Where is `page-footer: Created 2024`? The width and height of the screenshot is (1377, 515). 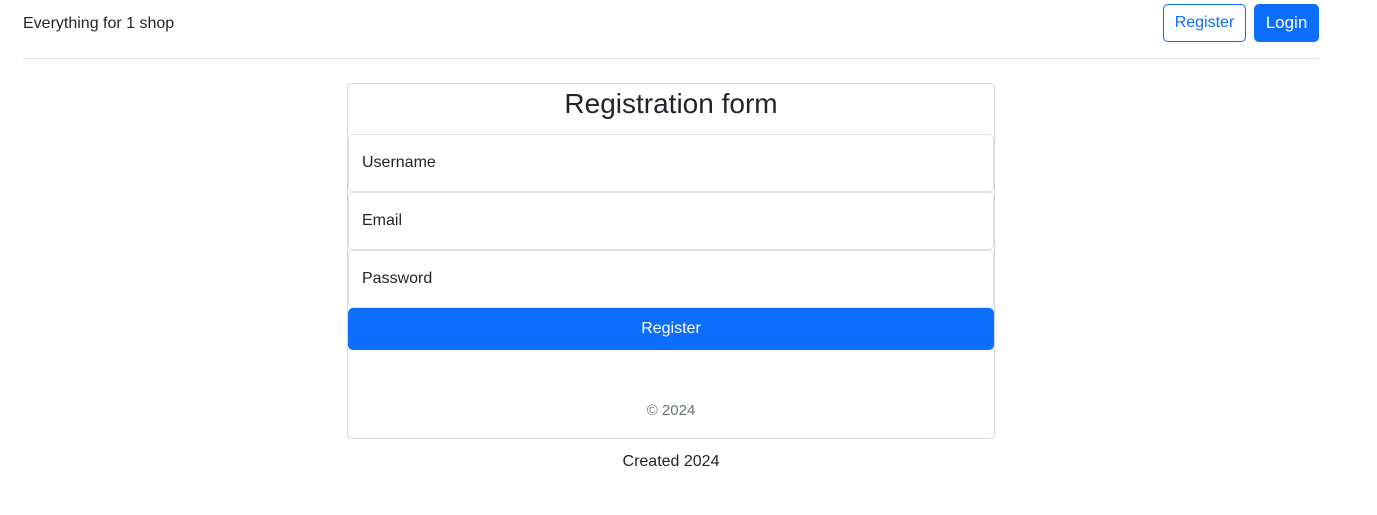 page-footer: Created 2024 is located at coordinates (671, 461).